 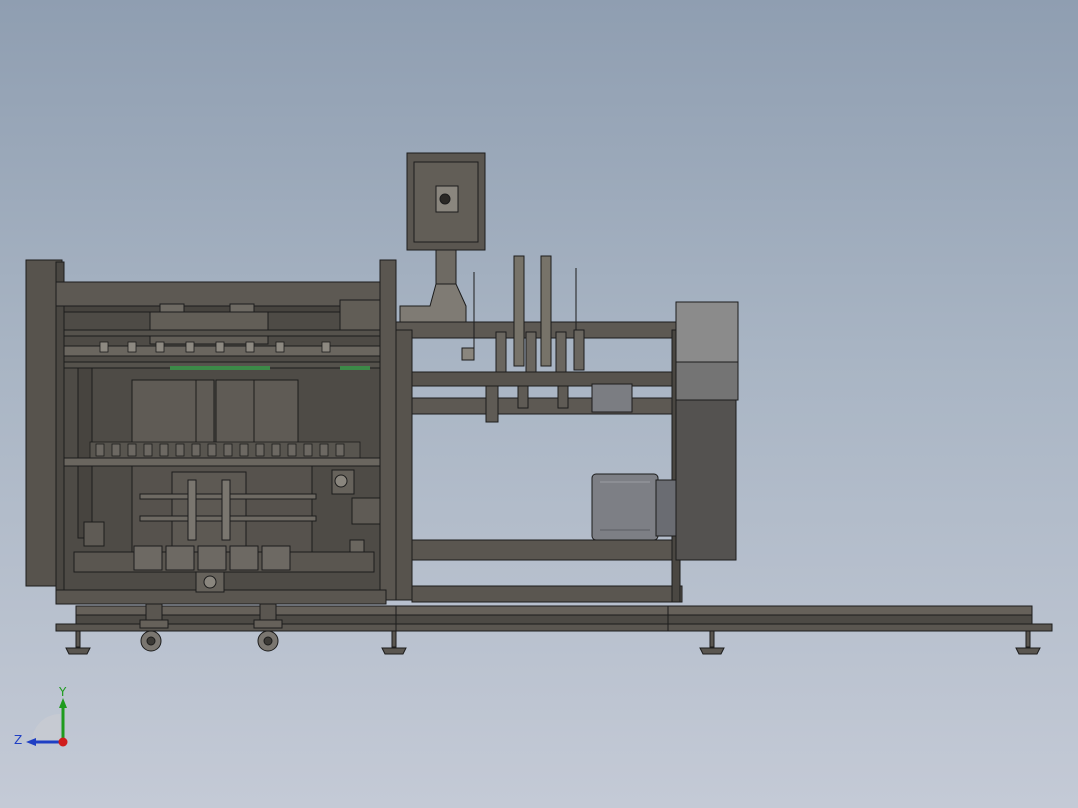 What do you see at coordinates (63, 703) in the screenshot?
I see `y-axis-arrow` at bounding box center [63, 703].